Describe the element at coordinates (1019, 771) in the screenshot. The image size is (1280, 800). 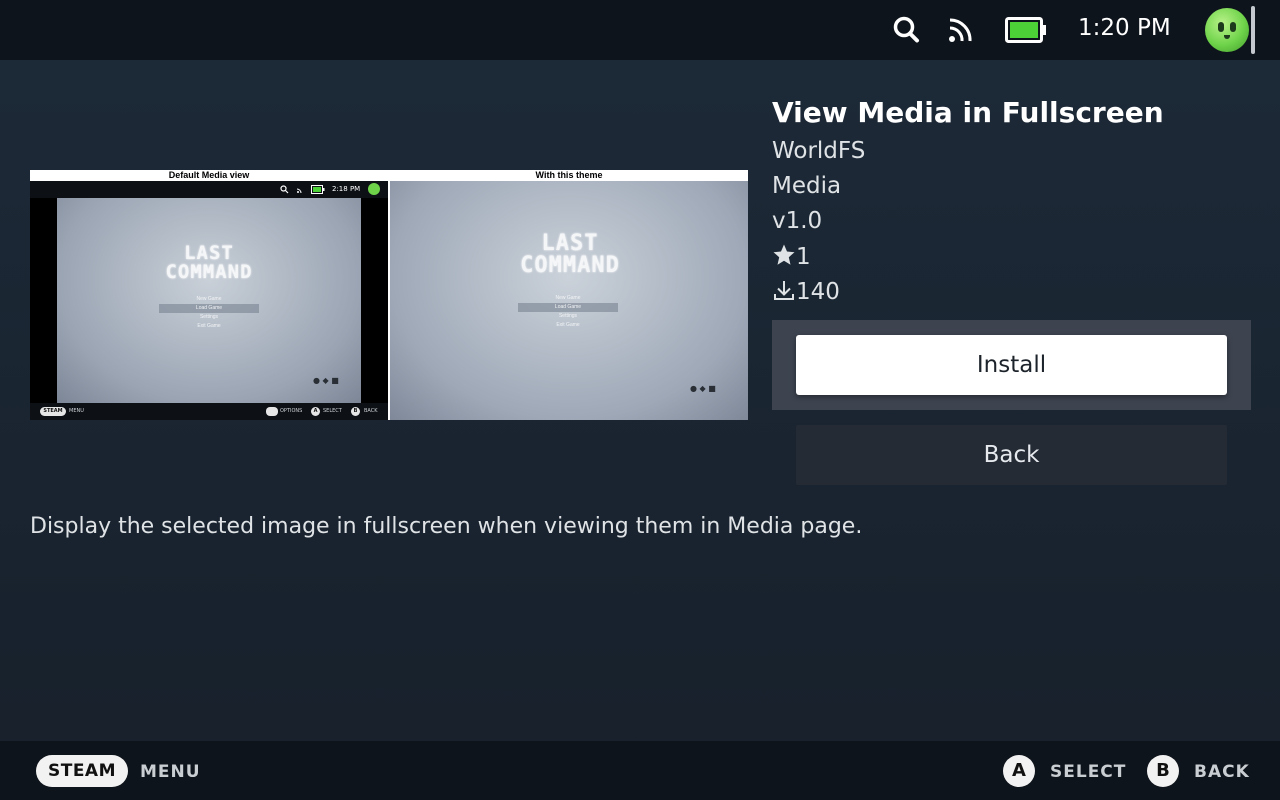
I see `a-button-icon: A` at that location.